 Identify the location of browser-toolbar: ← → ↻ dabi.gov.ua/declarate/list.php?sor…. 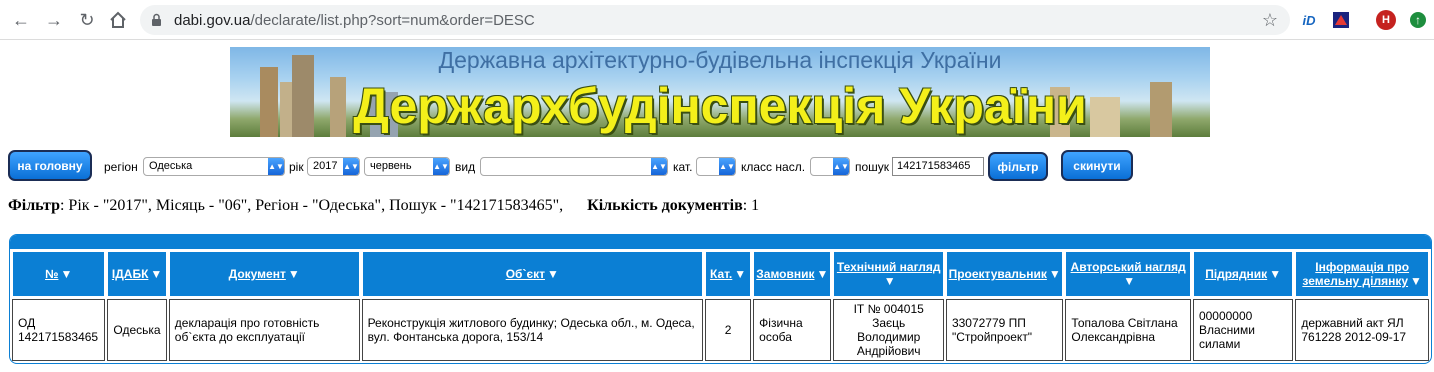
(717, 20).